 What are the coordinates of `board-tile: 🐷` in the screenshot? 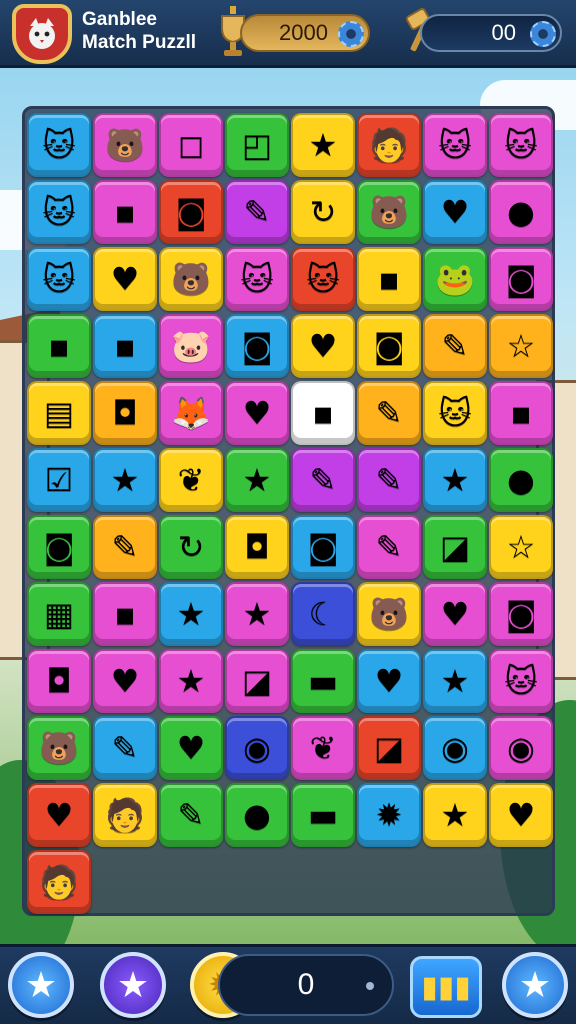 It's located at (191, 346).